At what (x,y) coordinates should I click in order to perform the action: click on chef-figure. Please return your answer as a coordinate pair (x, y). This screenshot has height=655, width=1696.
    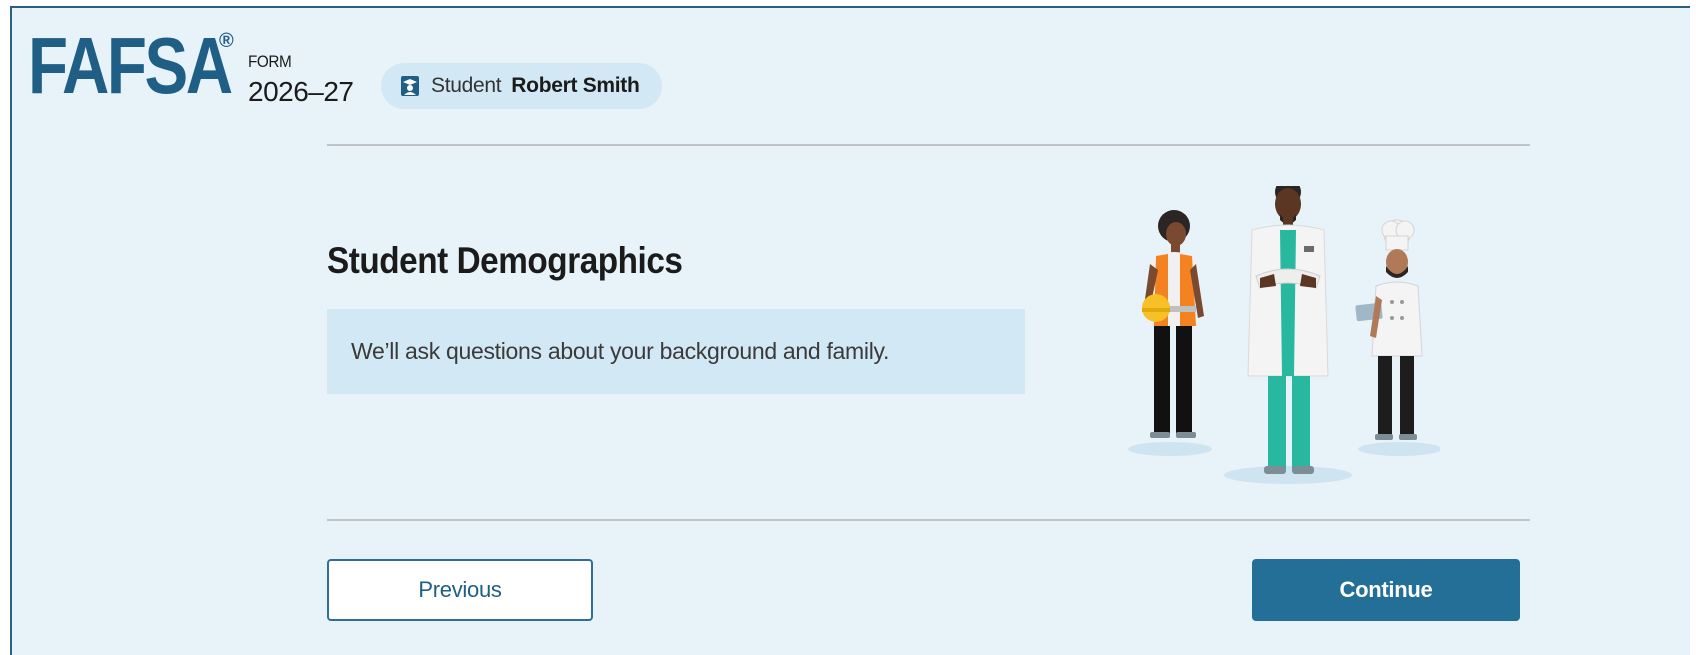
    Looking at the image, I should click on (1389, 329).